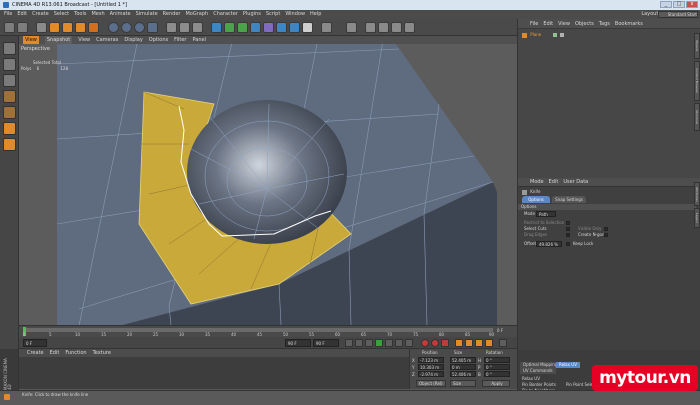  Describe the element at coordinates (489, 343) in the screenshot. I see `parameter-key-icon` at that location.